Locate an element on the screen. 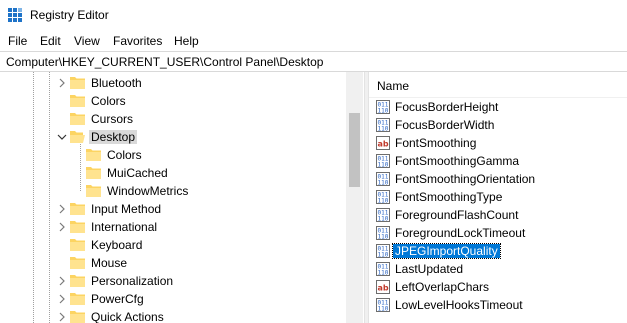 The height and width of the screenshot is (323, 627). menu-favorites: Favorites is located at coordinates (137, 41).